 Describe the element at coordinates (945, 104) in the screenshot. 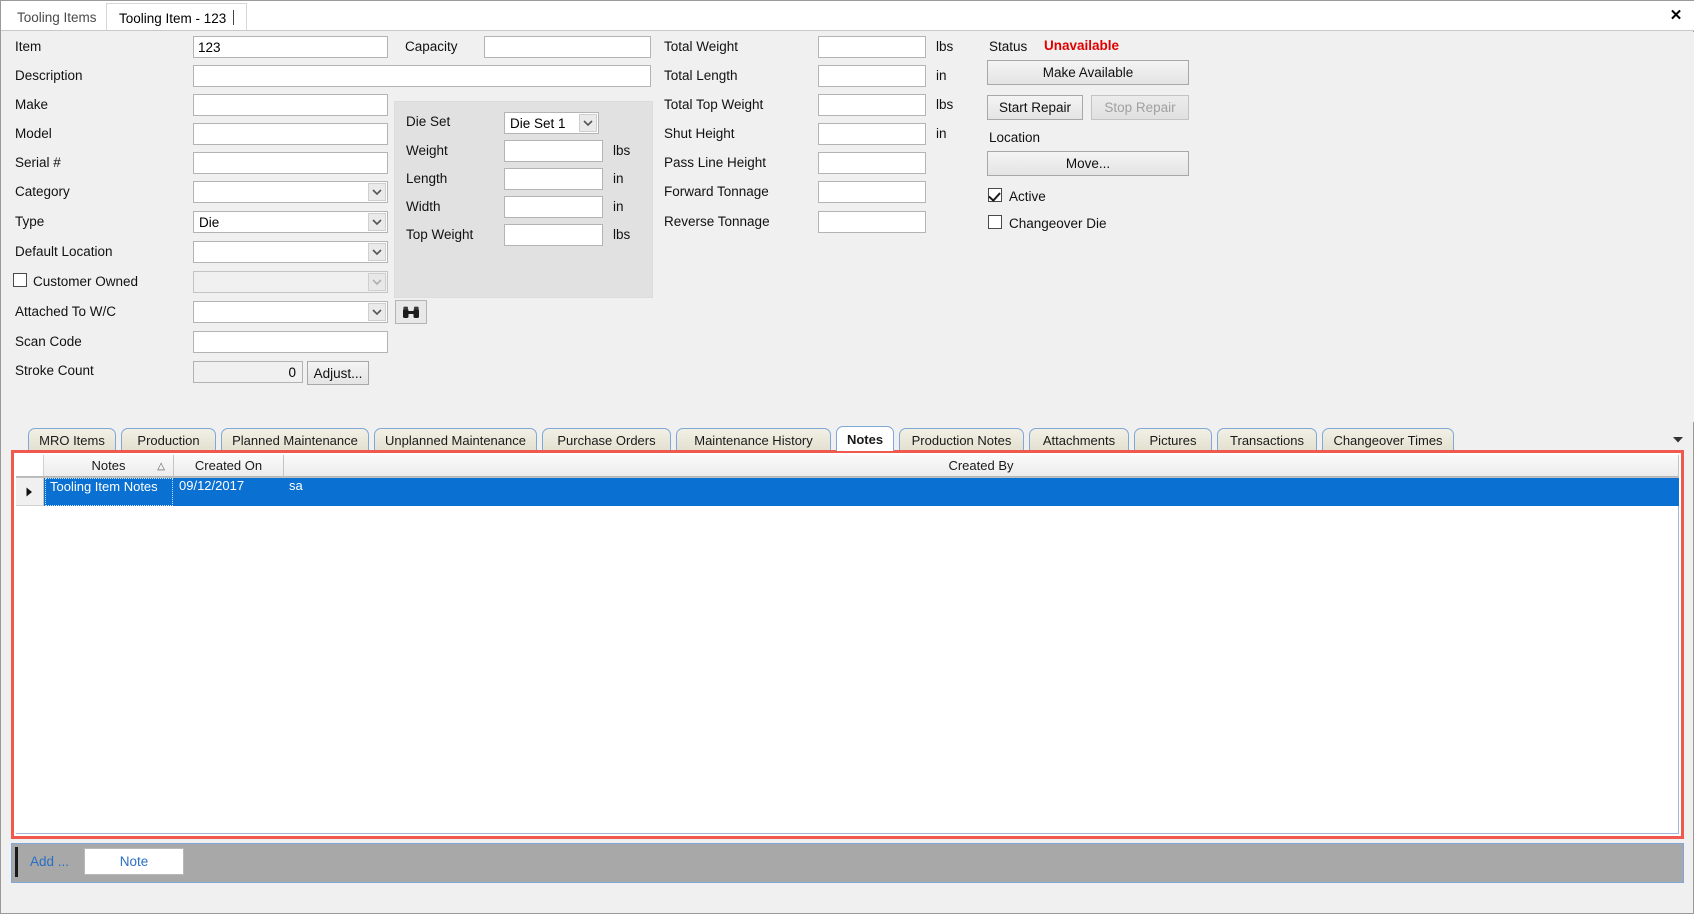

I see `total-top-weight-unit: lbs` at that location.